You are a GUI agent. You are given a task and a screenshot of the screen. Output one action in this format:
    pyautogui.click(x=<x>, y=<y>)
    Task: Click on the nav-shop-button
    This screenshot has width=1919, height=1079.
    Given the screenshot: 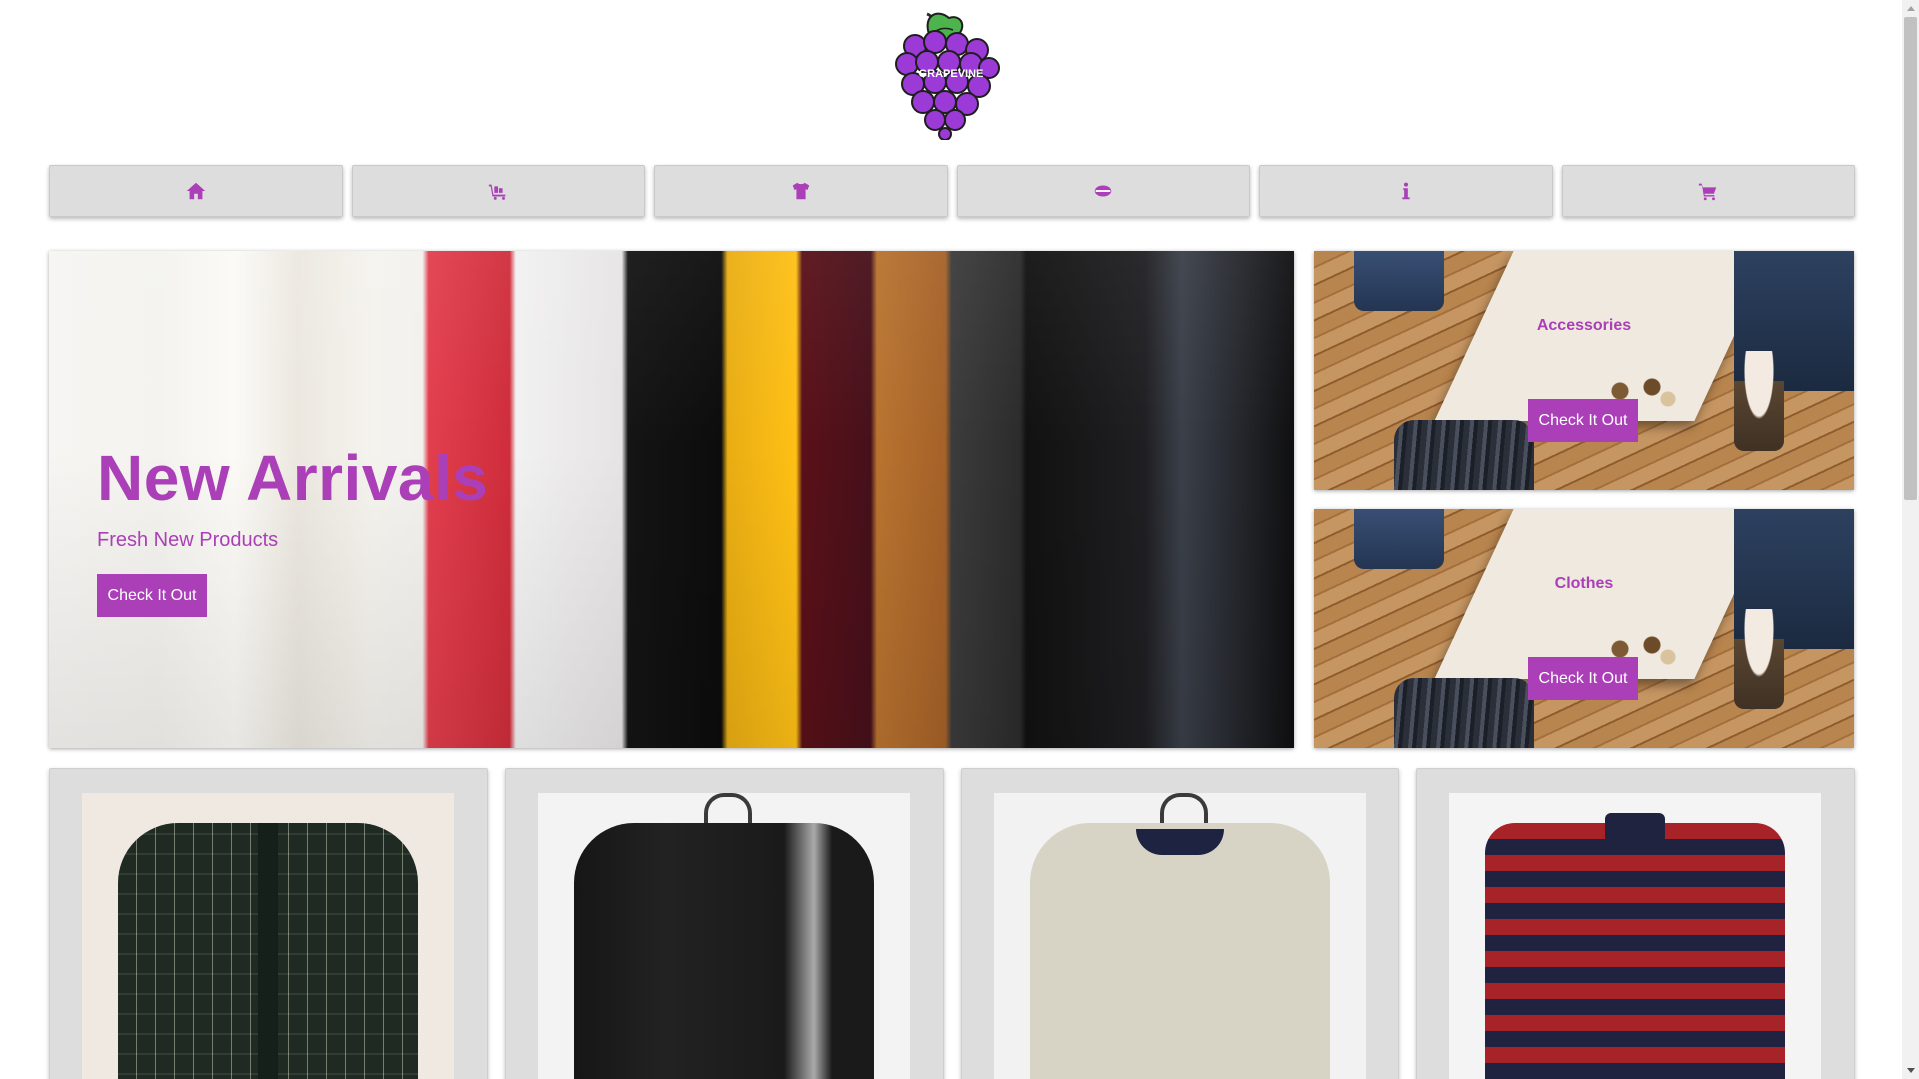 What is the action you would take?
    pyautogui.click(x=498, y=191)
    